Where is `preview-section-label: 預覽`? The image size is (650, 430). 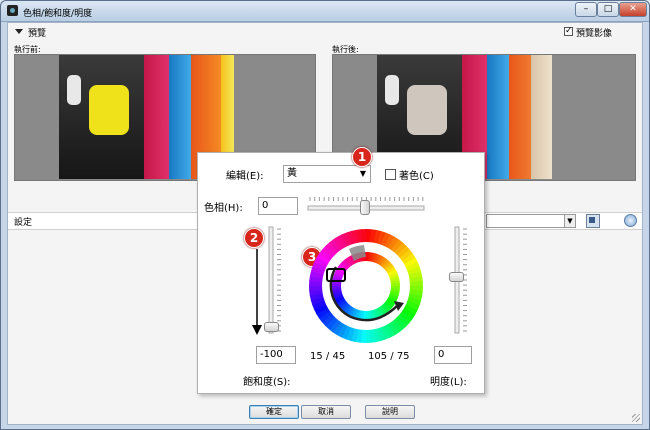
preview-section-label: 預覽 is located at coordinates (37, 34).